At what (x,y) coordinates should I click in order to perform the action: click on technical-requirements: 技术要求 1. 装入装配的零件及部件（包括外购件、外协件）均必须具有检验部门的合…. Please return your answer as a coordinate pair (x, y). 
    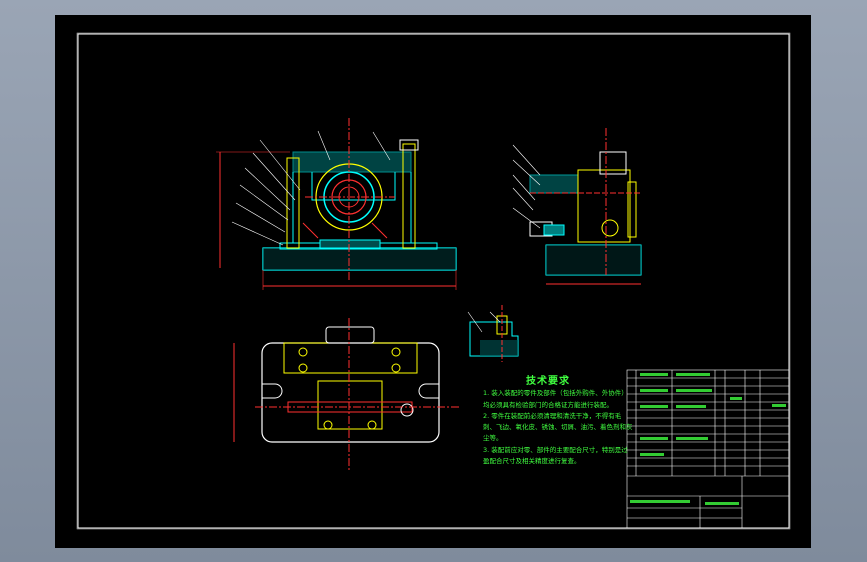
    Looking at the image, I should click on (558, 421).